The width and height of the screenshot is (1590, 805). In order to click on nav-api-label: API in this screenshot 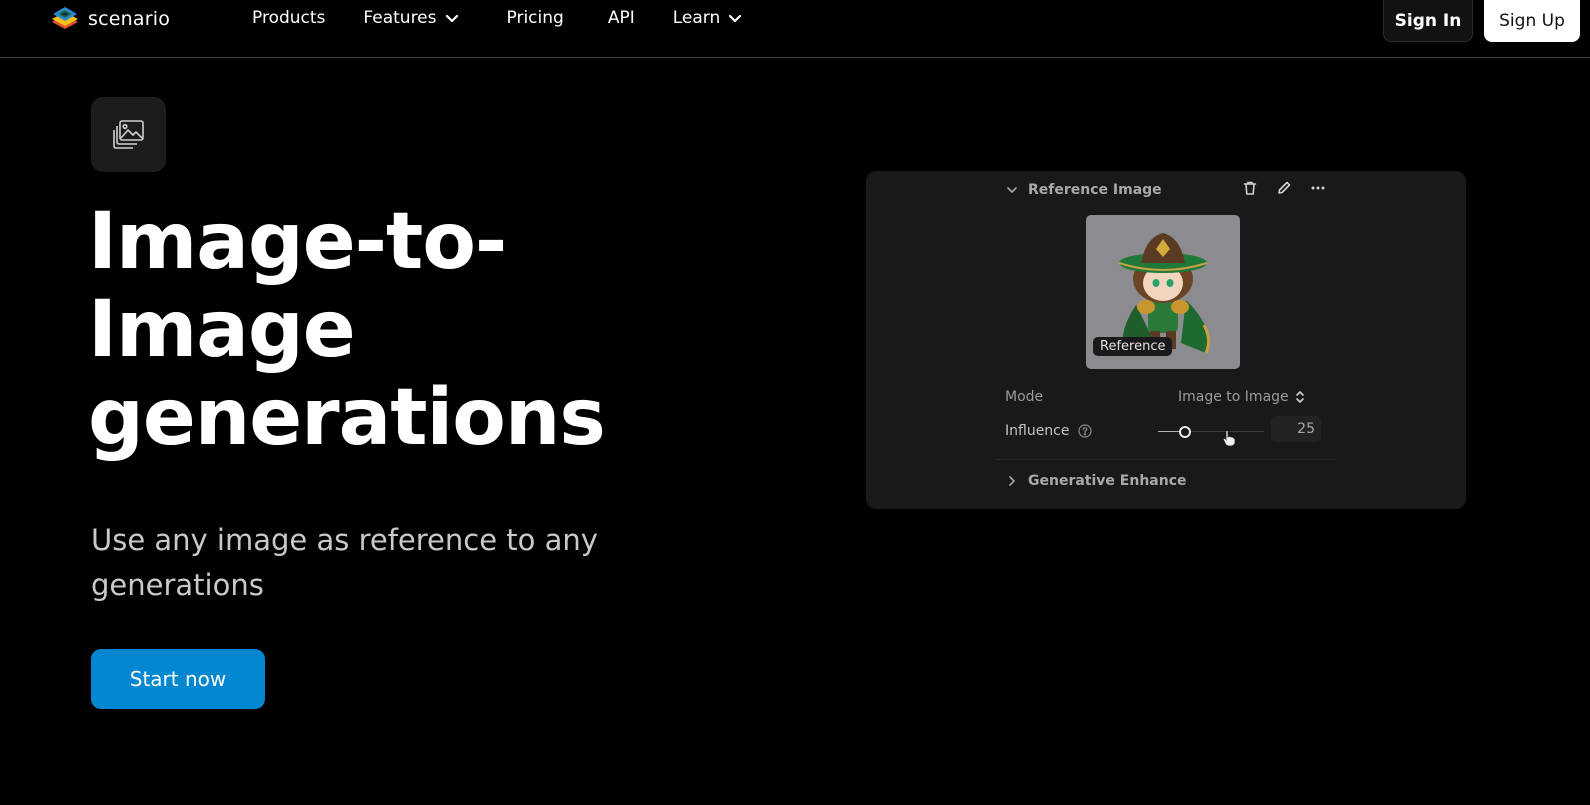, I will do `click(621, 18)`.